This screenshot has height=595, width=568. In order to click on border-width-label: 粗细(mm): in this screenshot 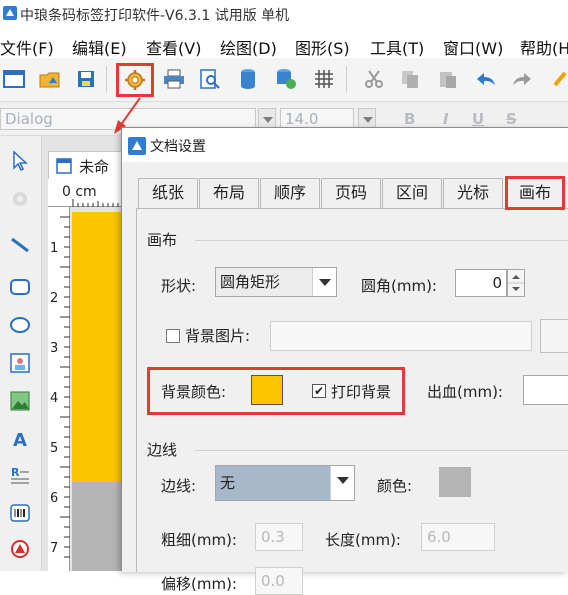, I will do `click(199, 540)`.